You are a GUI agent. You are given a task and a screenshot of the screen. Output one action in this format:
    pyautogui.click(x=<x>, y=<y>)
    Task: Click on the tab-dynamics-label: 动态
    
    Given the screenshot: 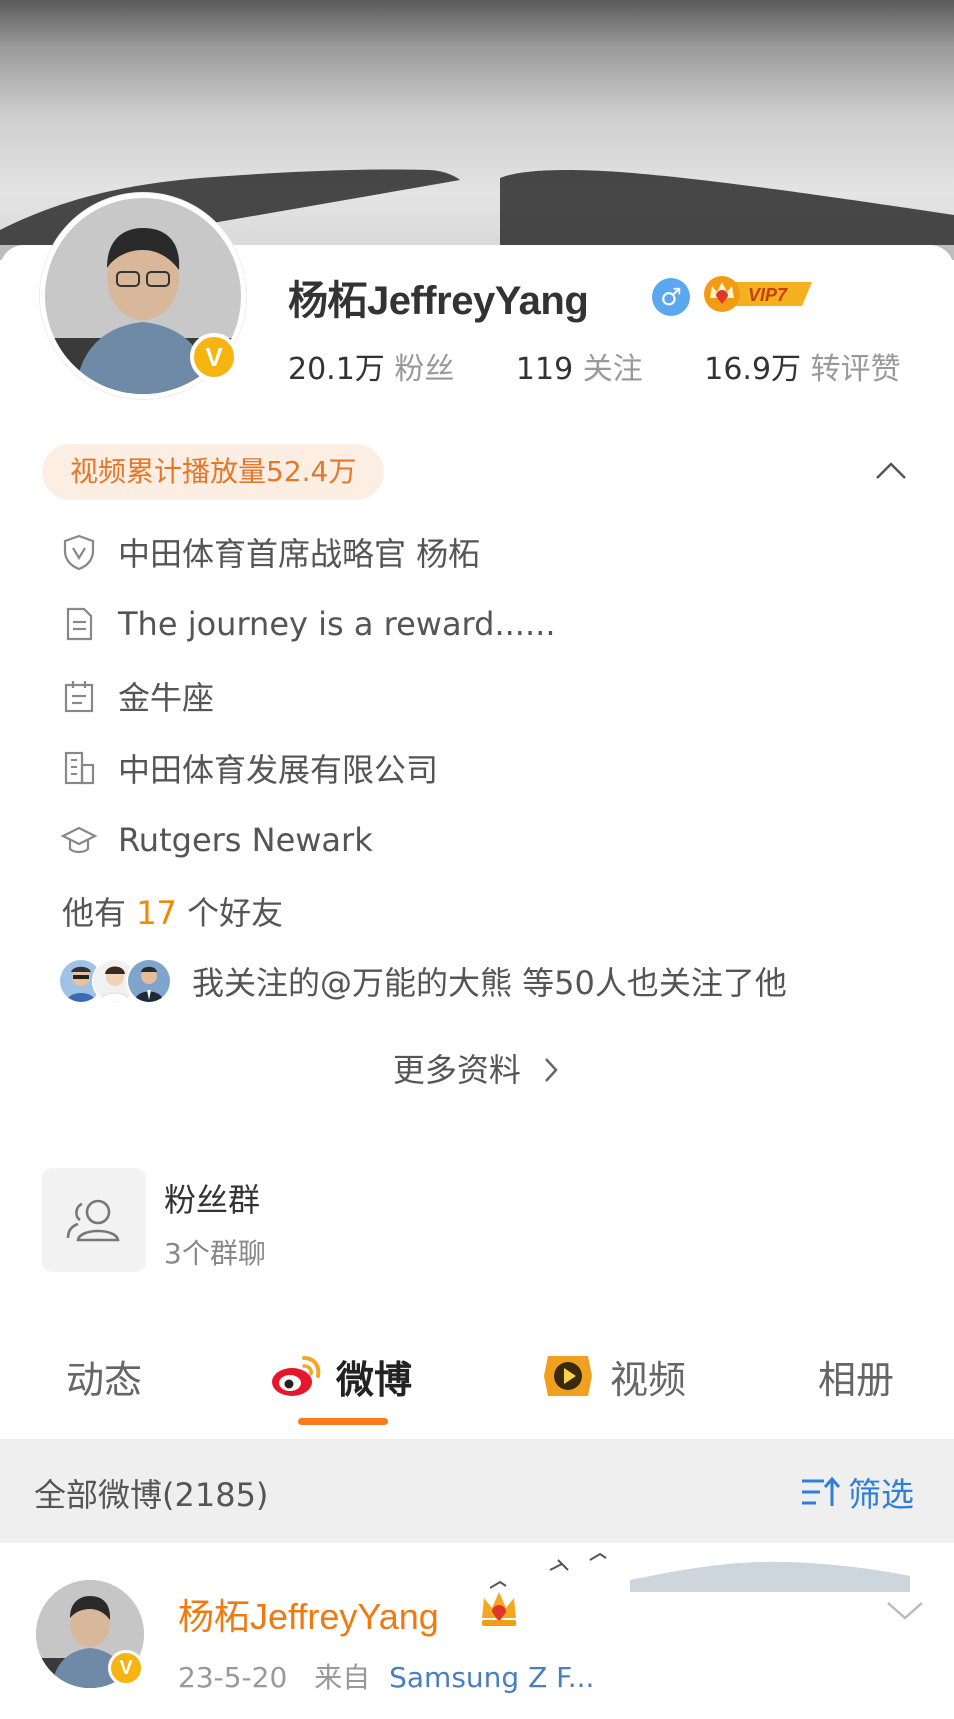 What is the action you would take?
    pyautogui.click(x=104, y=1379)
    